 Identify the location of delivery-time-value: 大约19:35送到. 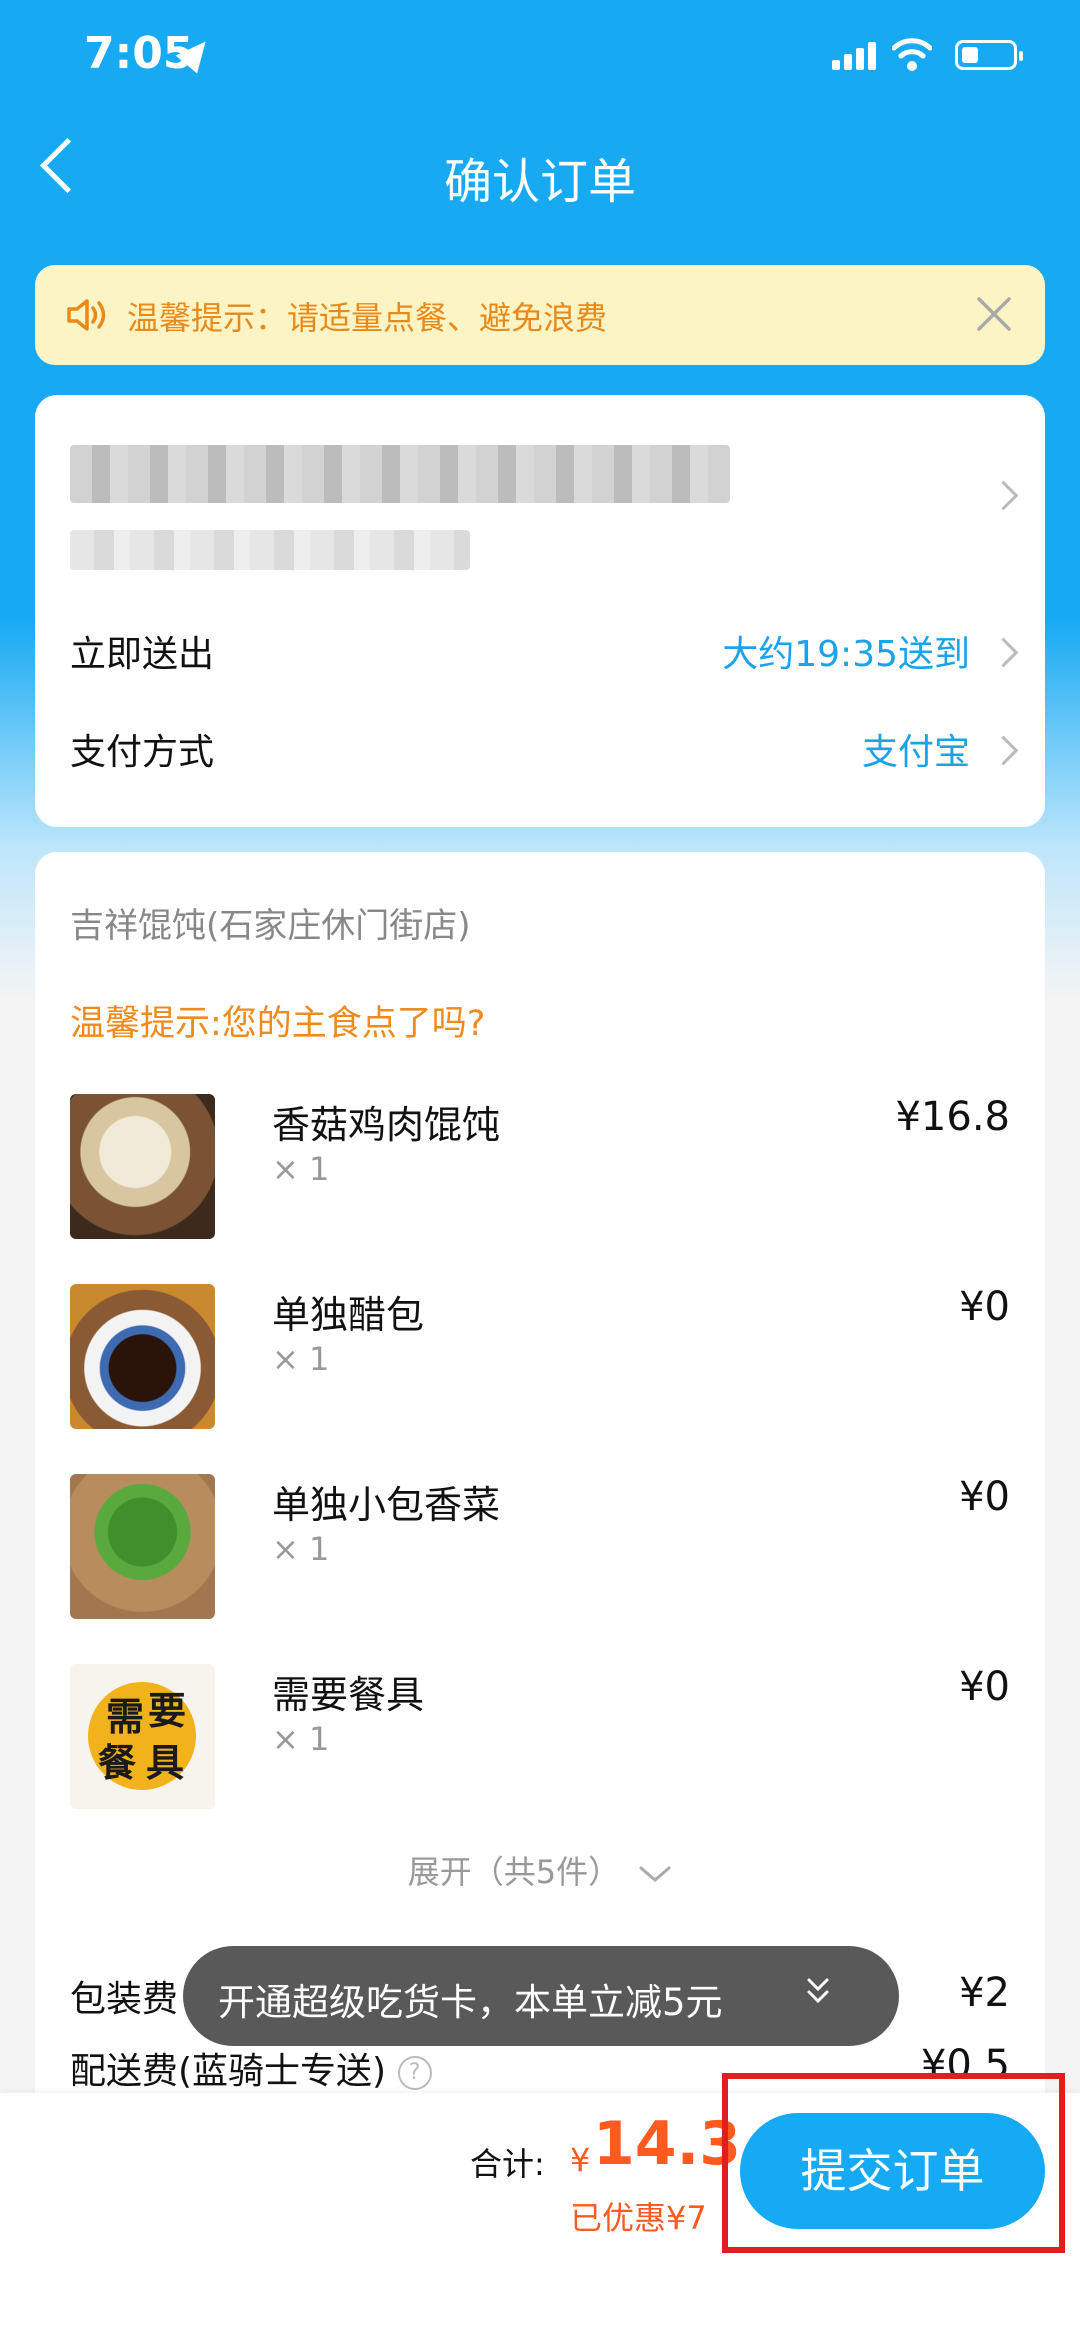
(846, 654).